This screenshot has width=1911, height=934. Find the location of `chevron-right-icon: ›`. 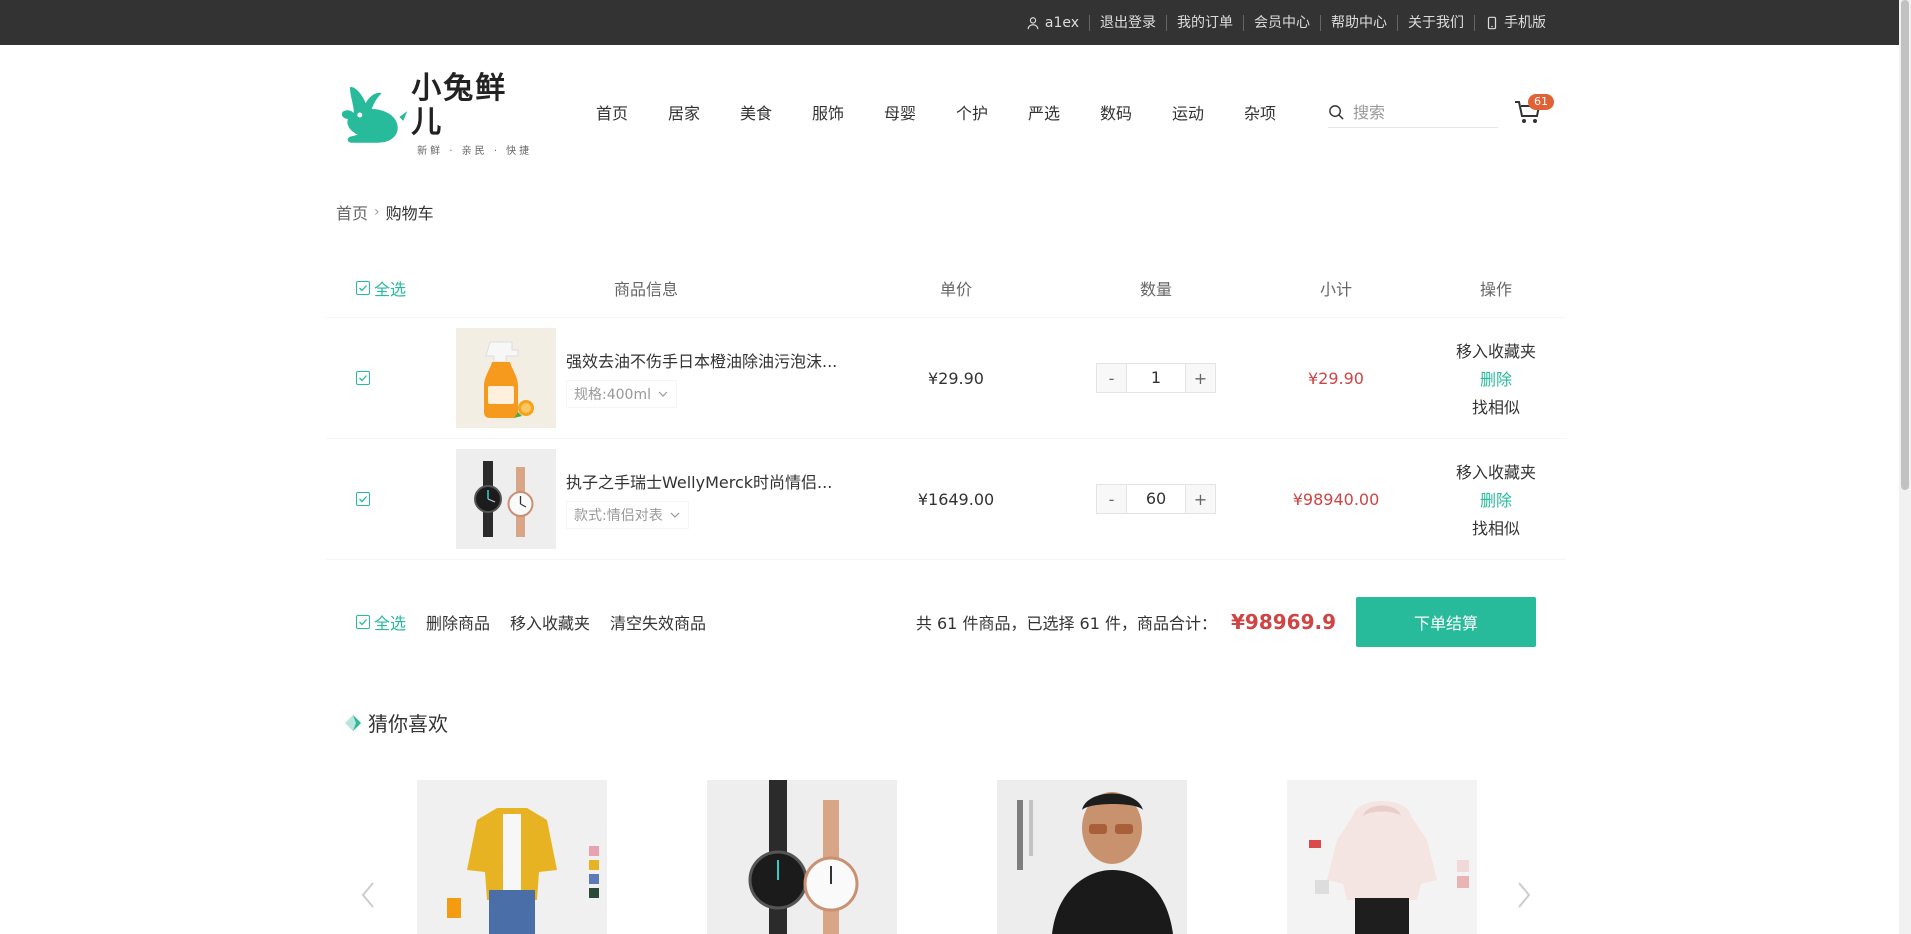

chevron-right-icon: › is located at coordinates (377, 212).